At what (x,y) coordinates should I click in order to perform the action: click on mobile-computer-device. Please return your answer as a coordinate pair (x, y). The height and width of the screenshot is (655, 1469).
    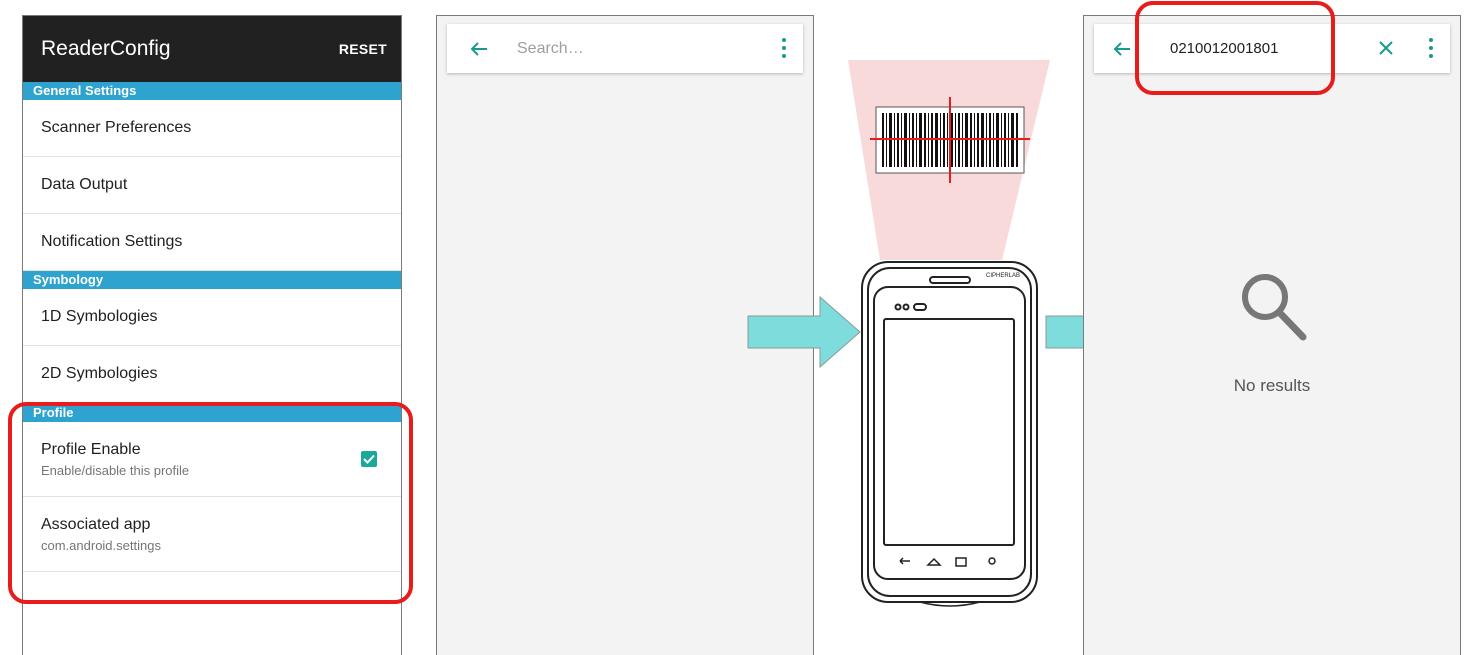
    Looking at the image, I should click on (949, 434).